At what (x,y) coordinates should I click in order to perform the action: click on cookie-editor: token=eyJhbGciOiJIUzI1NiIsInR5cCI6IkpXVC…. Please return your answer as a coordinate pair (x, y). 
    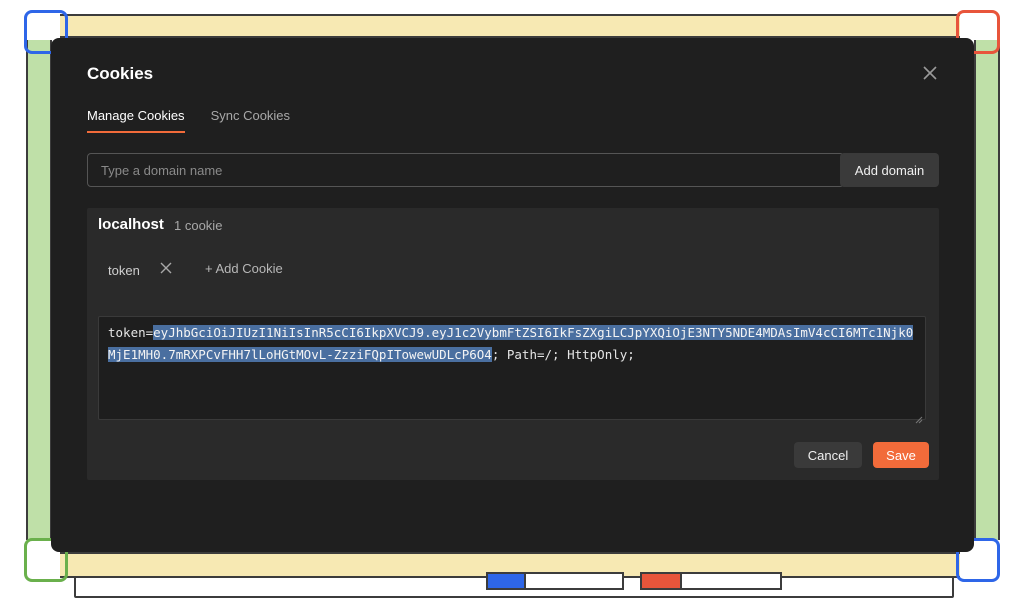
    Looking at the image, I should click on (512, 370).